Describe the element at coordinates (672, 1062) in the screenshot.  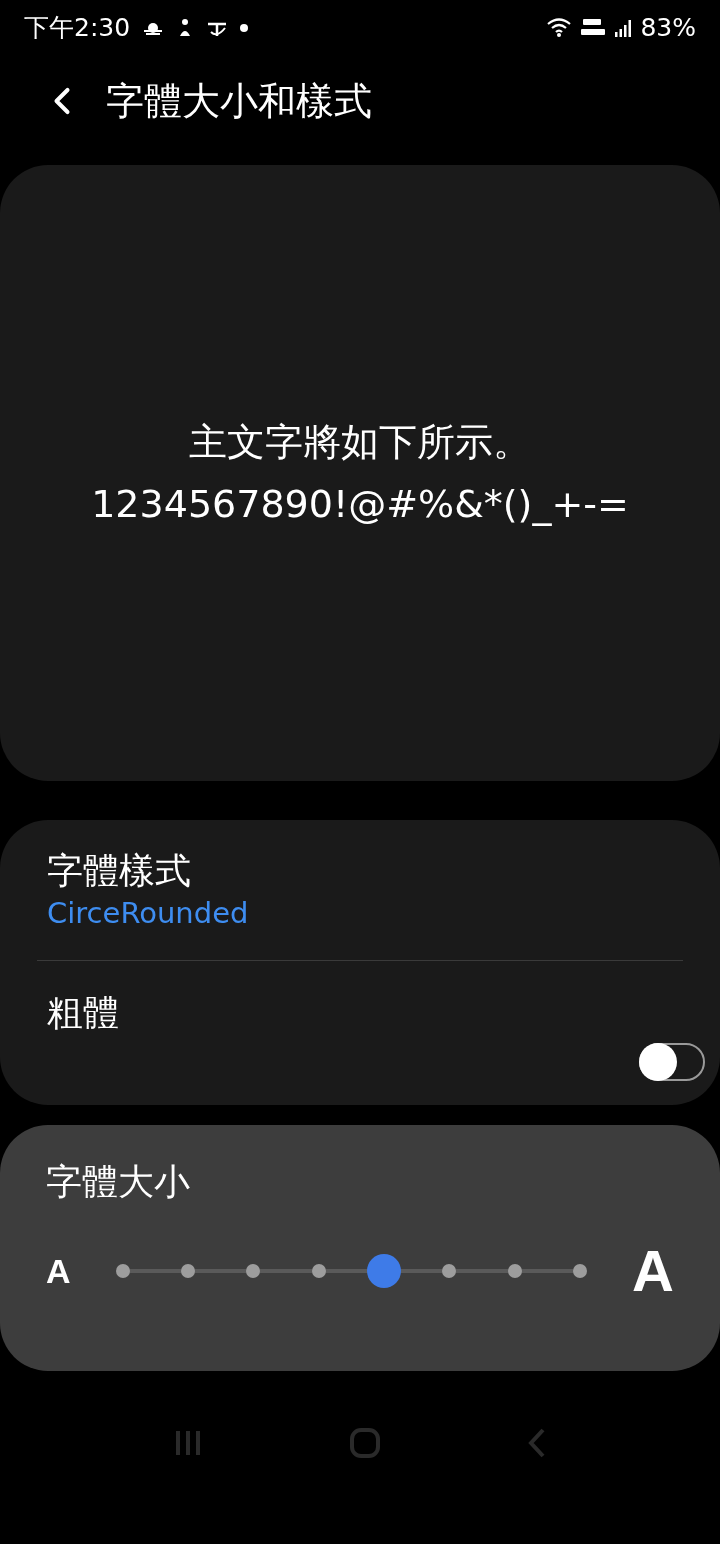
I see `toggle-switch` at that location.